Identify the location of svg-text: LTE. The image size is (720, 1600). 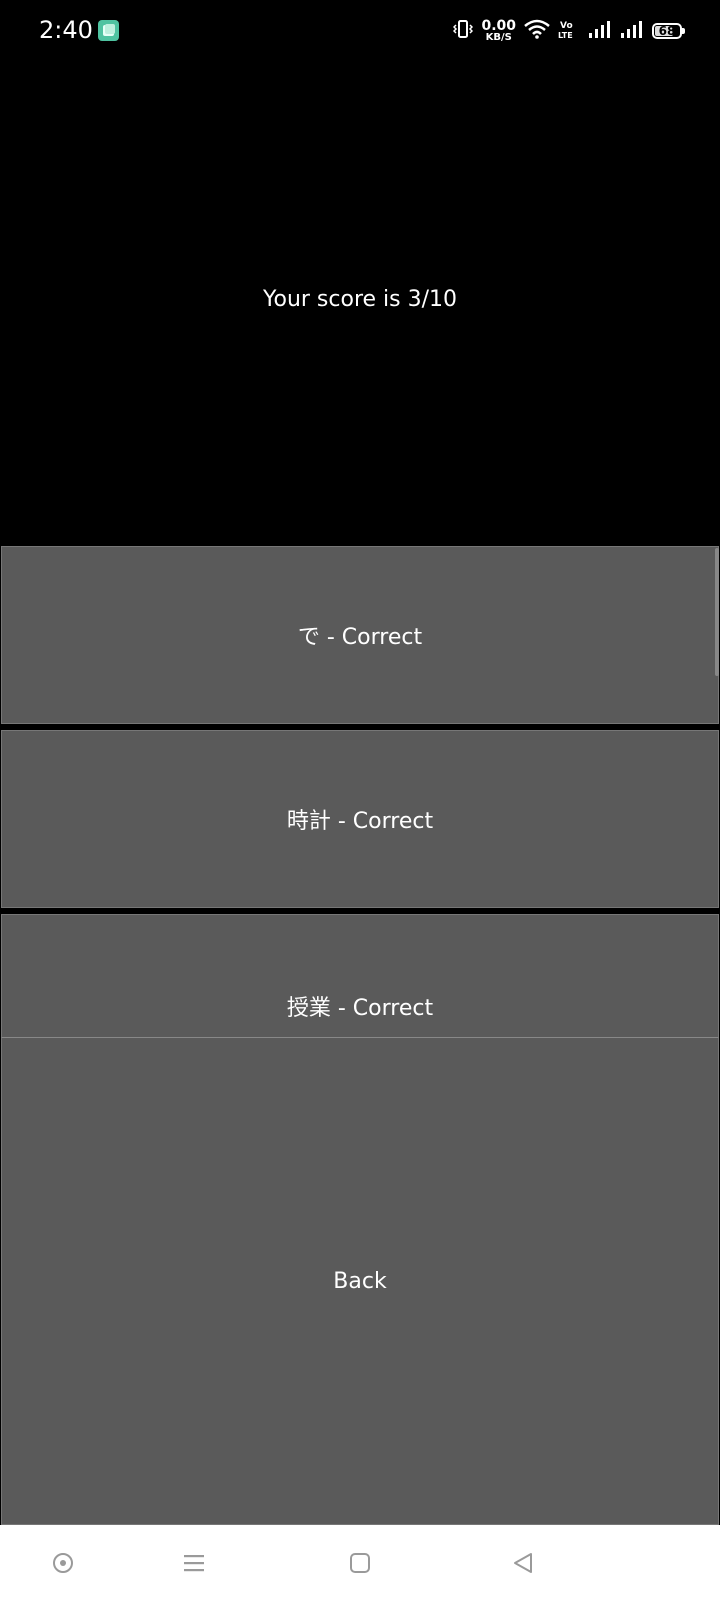
(565, 35).